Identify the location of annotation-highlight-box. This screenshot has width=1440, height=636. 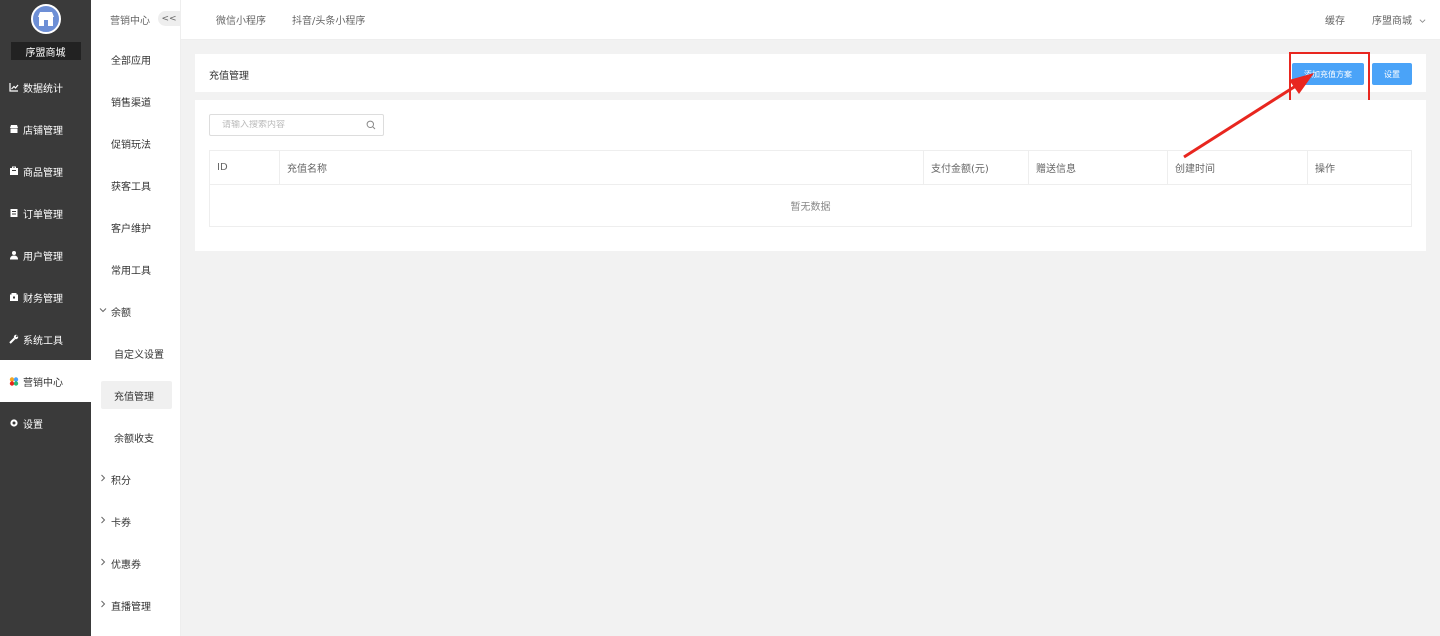
(1329, 77).